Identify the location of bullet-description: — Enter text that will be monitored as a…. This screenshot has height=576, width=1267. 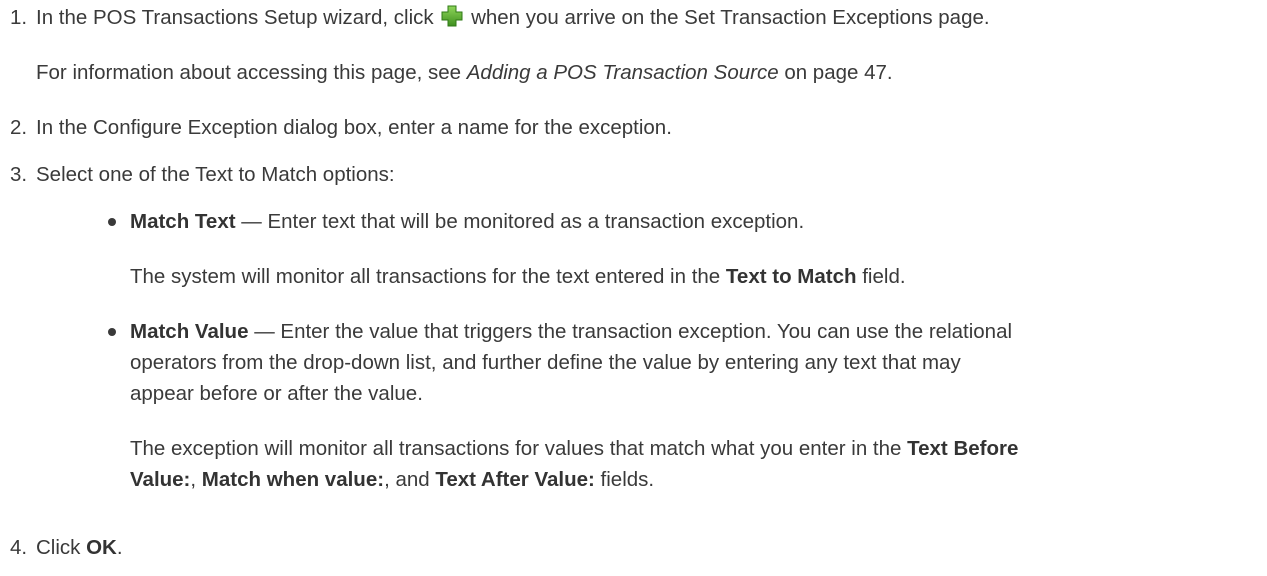
(520, 221).